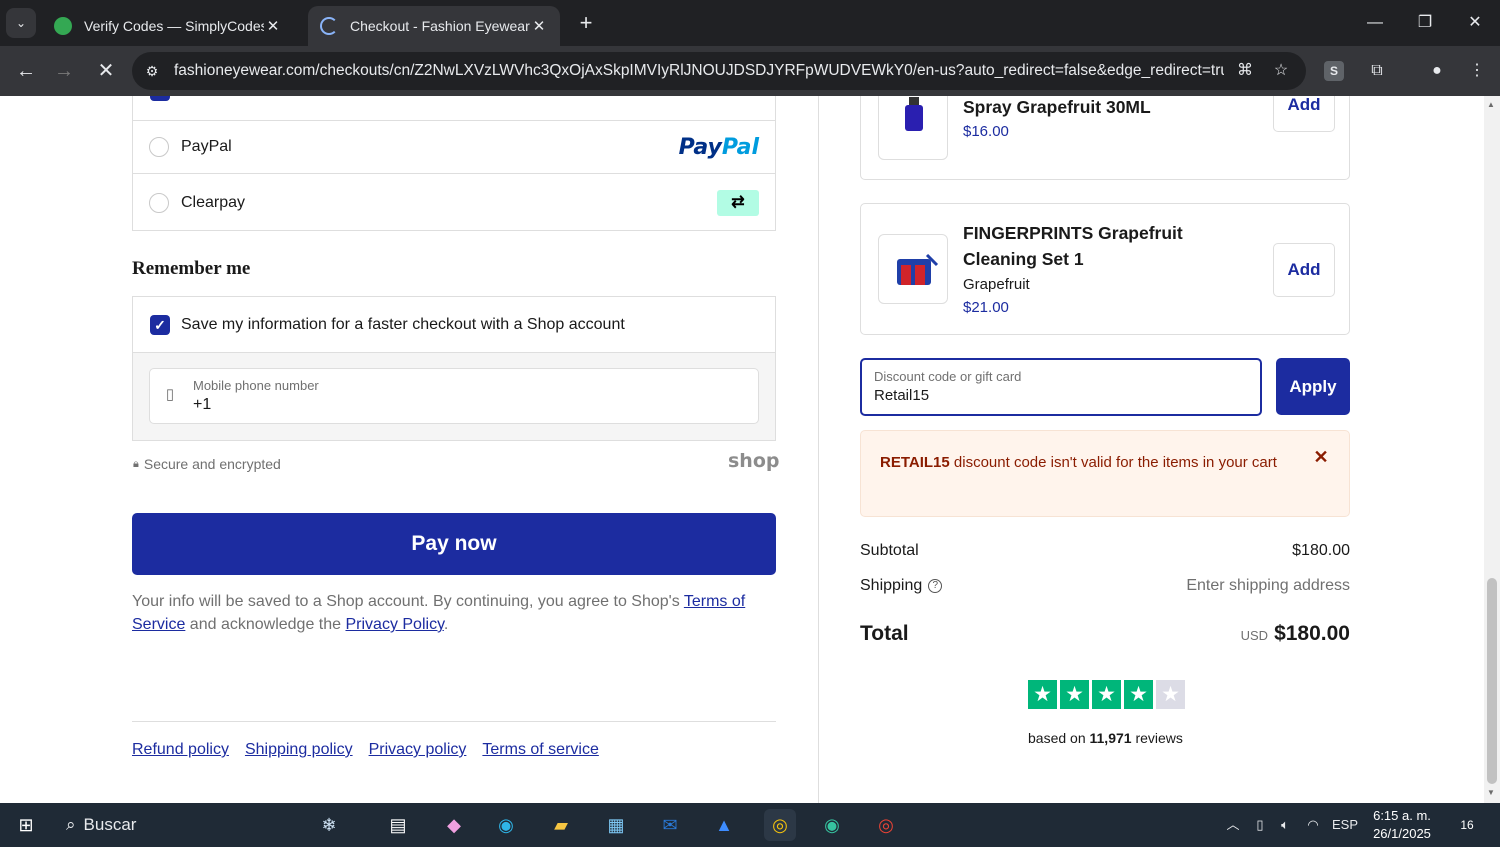 The image size is (1500, 847). Describe the element at coordinates (540, 750) in the screenshot. I see `terms-of-service-footer-link: Terms of service` at that location.